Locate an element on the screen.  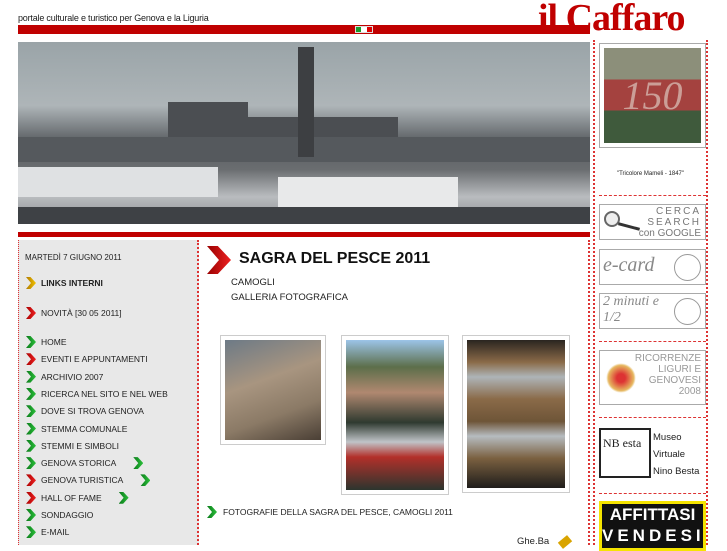
ricorrenze-button: RICORRENZE LIGURI E GENOVESI 2008 is located at coordinates (652, 377).